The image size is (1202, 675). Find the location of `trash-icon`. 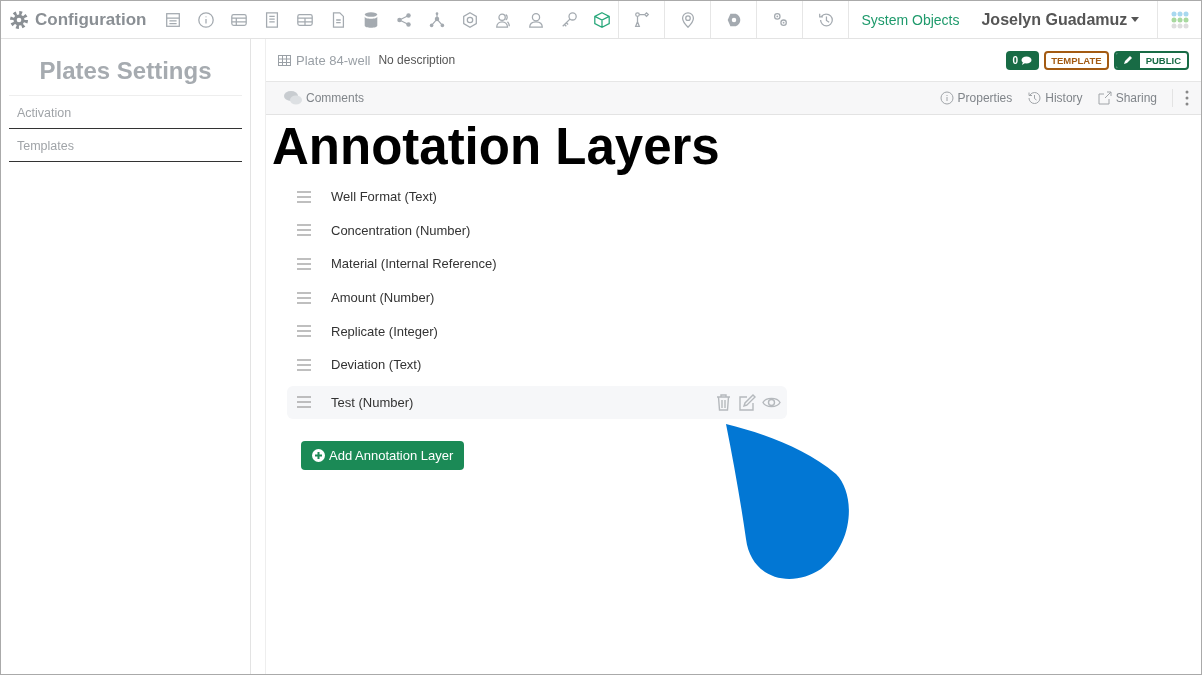

trash-icon is located at coordinates (723, 402).